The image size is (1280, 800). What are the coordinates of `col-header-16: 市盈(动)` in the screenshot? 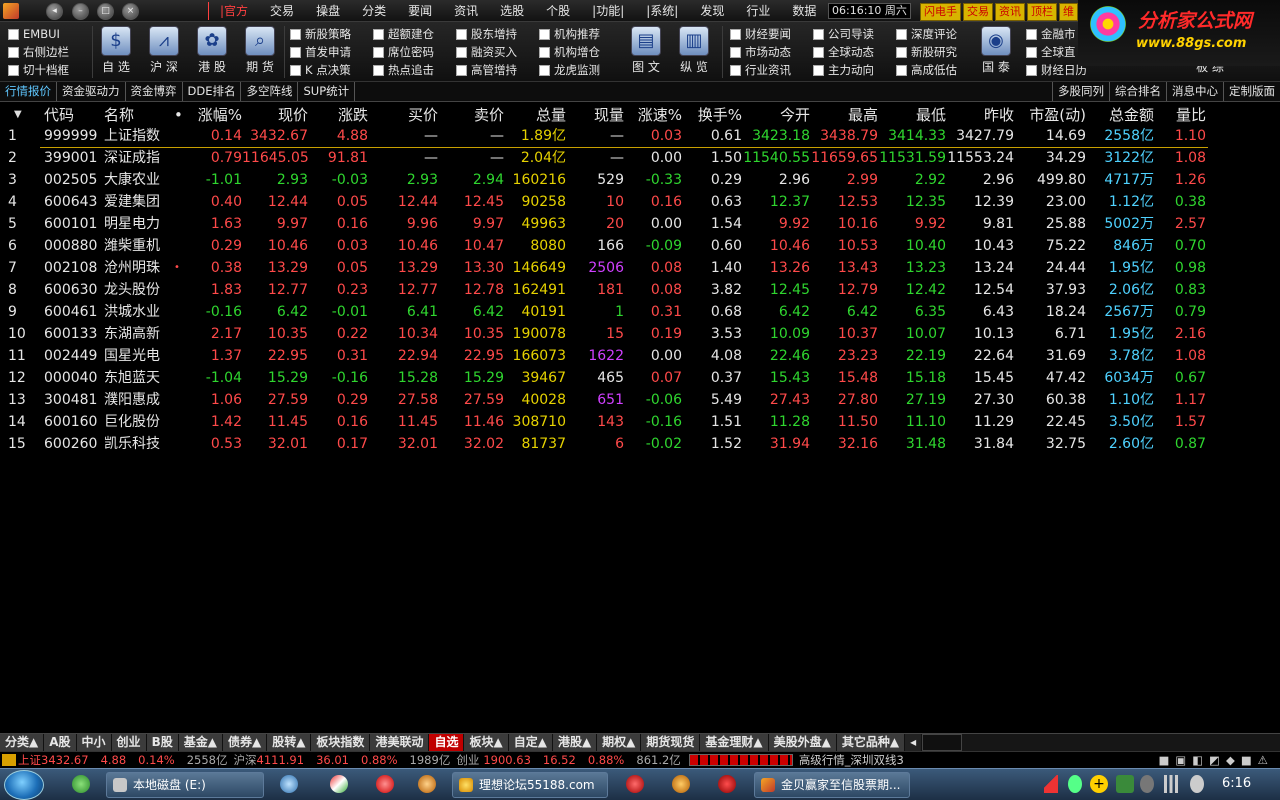 It's located at (1050, 115).